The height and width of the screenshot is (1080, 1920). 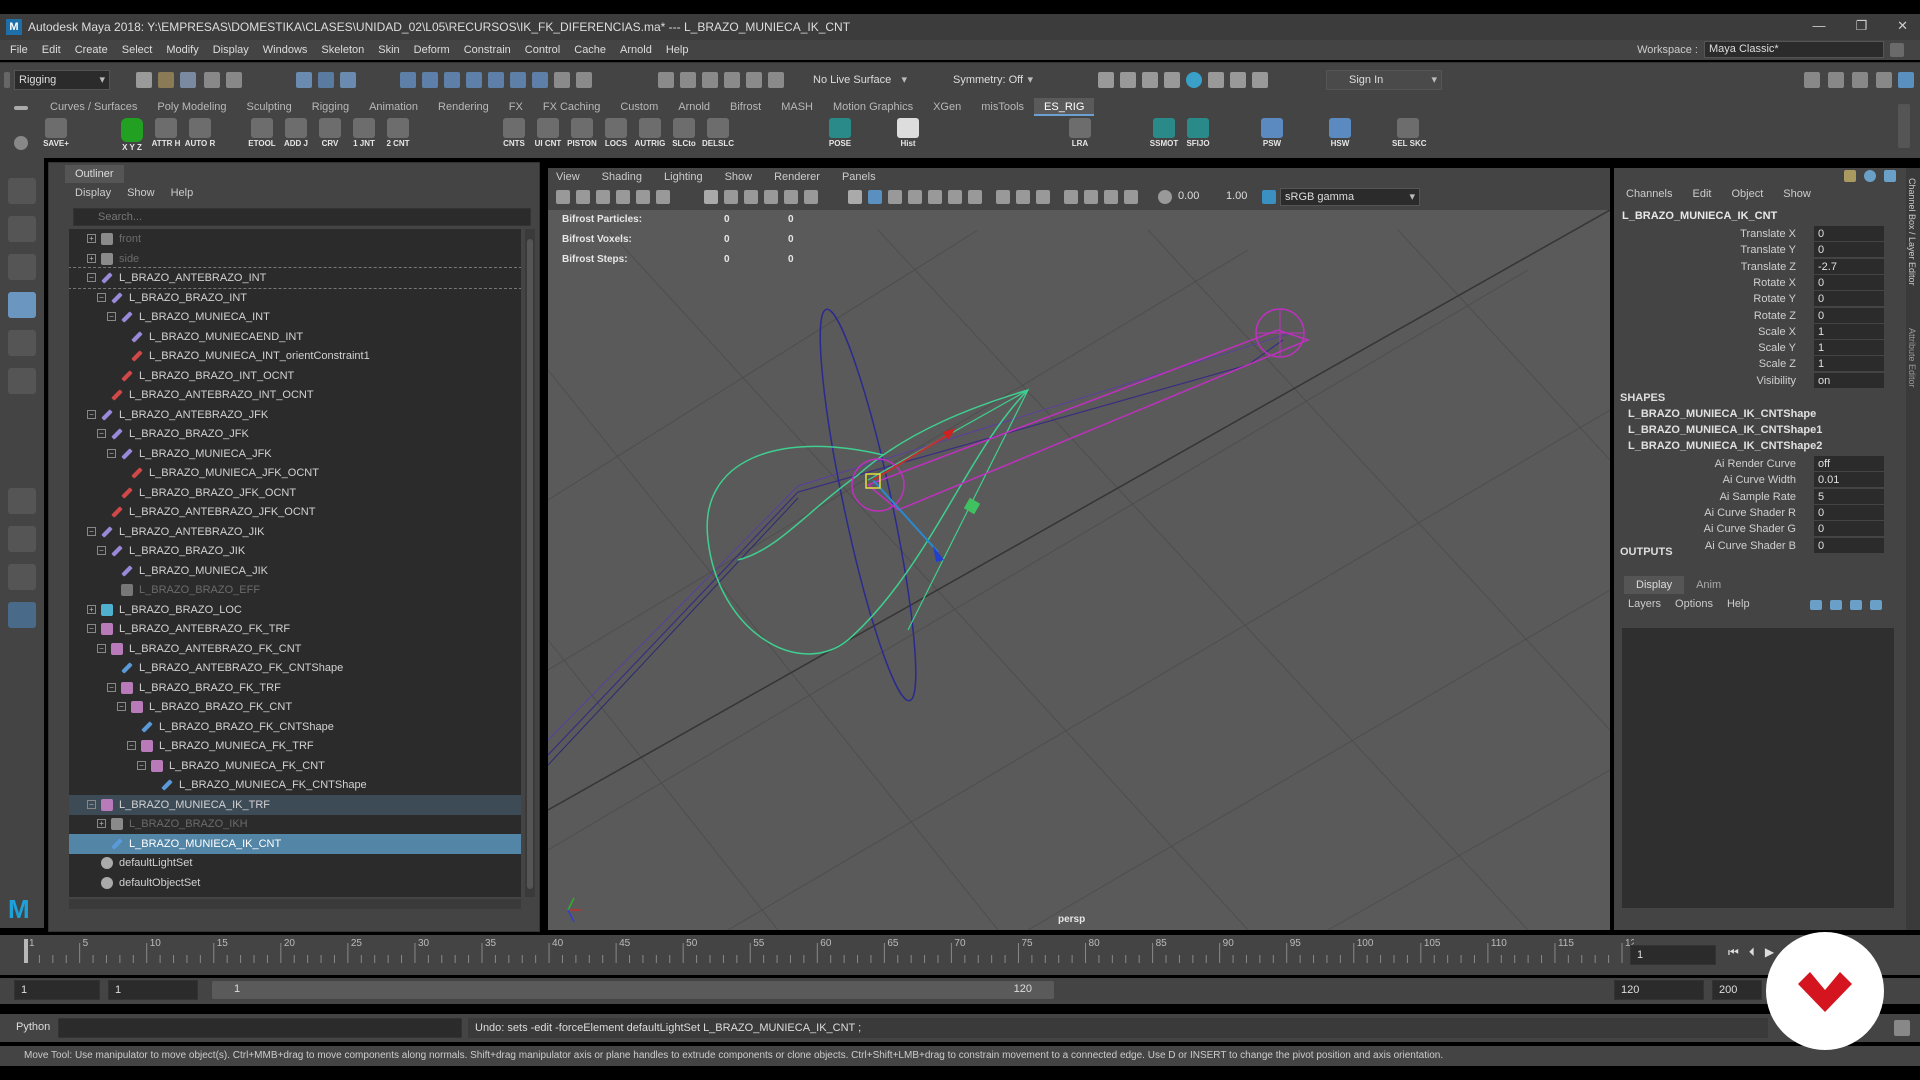 I want to click on history-icon, so click(x=584, y=80).